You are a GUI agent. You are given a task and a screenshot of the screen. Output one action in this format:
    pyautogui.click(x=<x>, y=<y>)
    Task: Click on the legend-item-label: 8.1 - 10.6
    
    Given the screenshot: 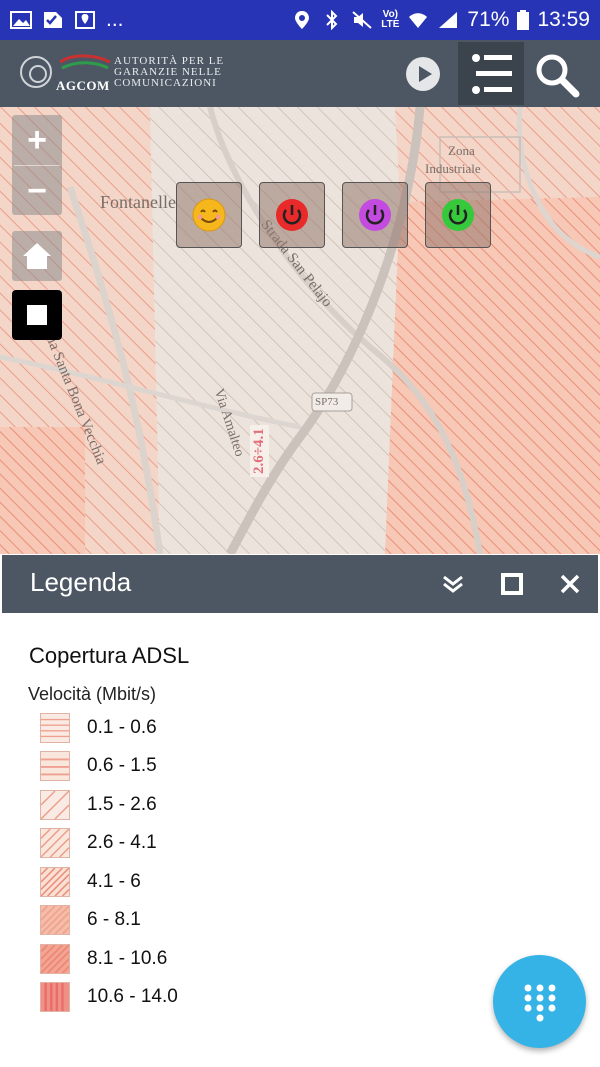 What is the action you would take?
    pyautogui.click(x=127, y=958)
    